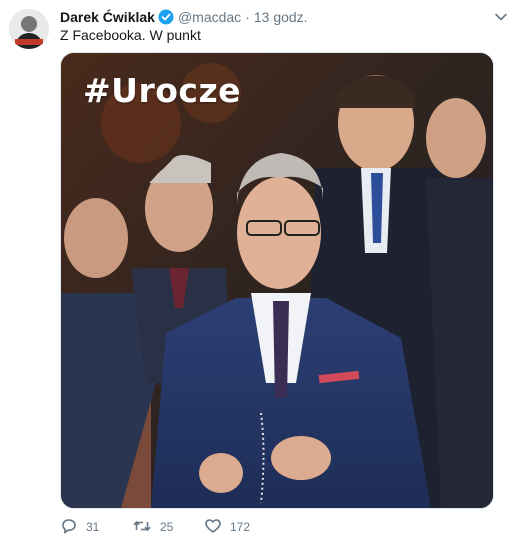 The height and width of the screenshot is (540, 522). What do you see at coordinates (501, 17) in the screenshot?
I see `chevron-down-icon` at bounding box center [501, 17].